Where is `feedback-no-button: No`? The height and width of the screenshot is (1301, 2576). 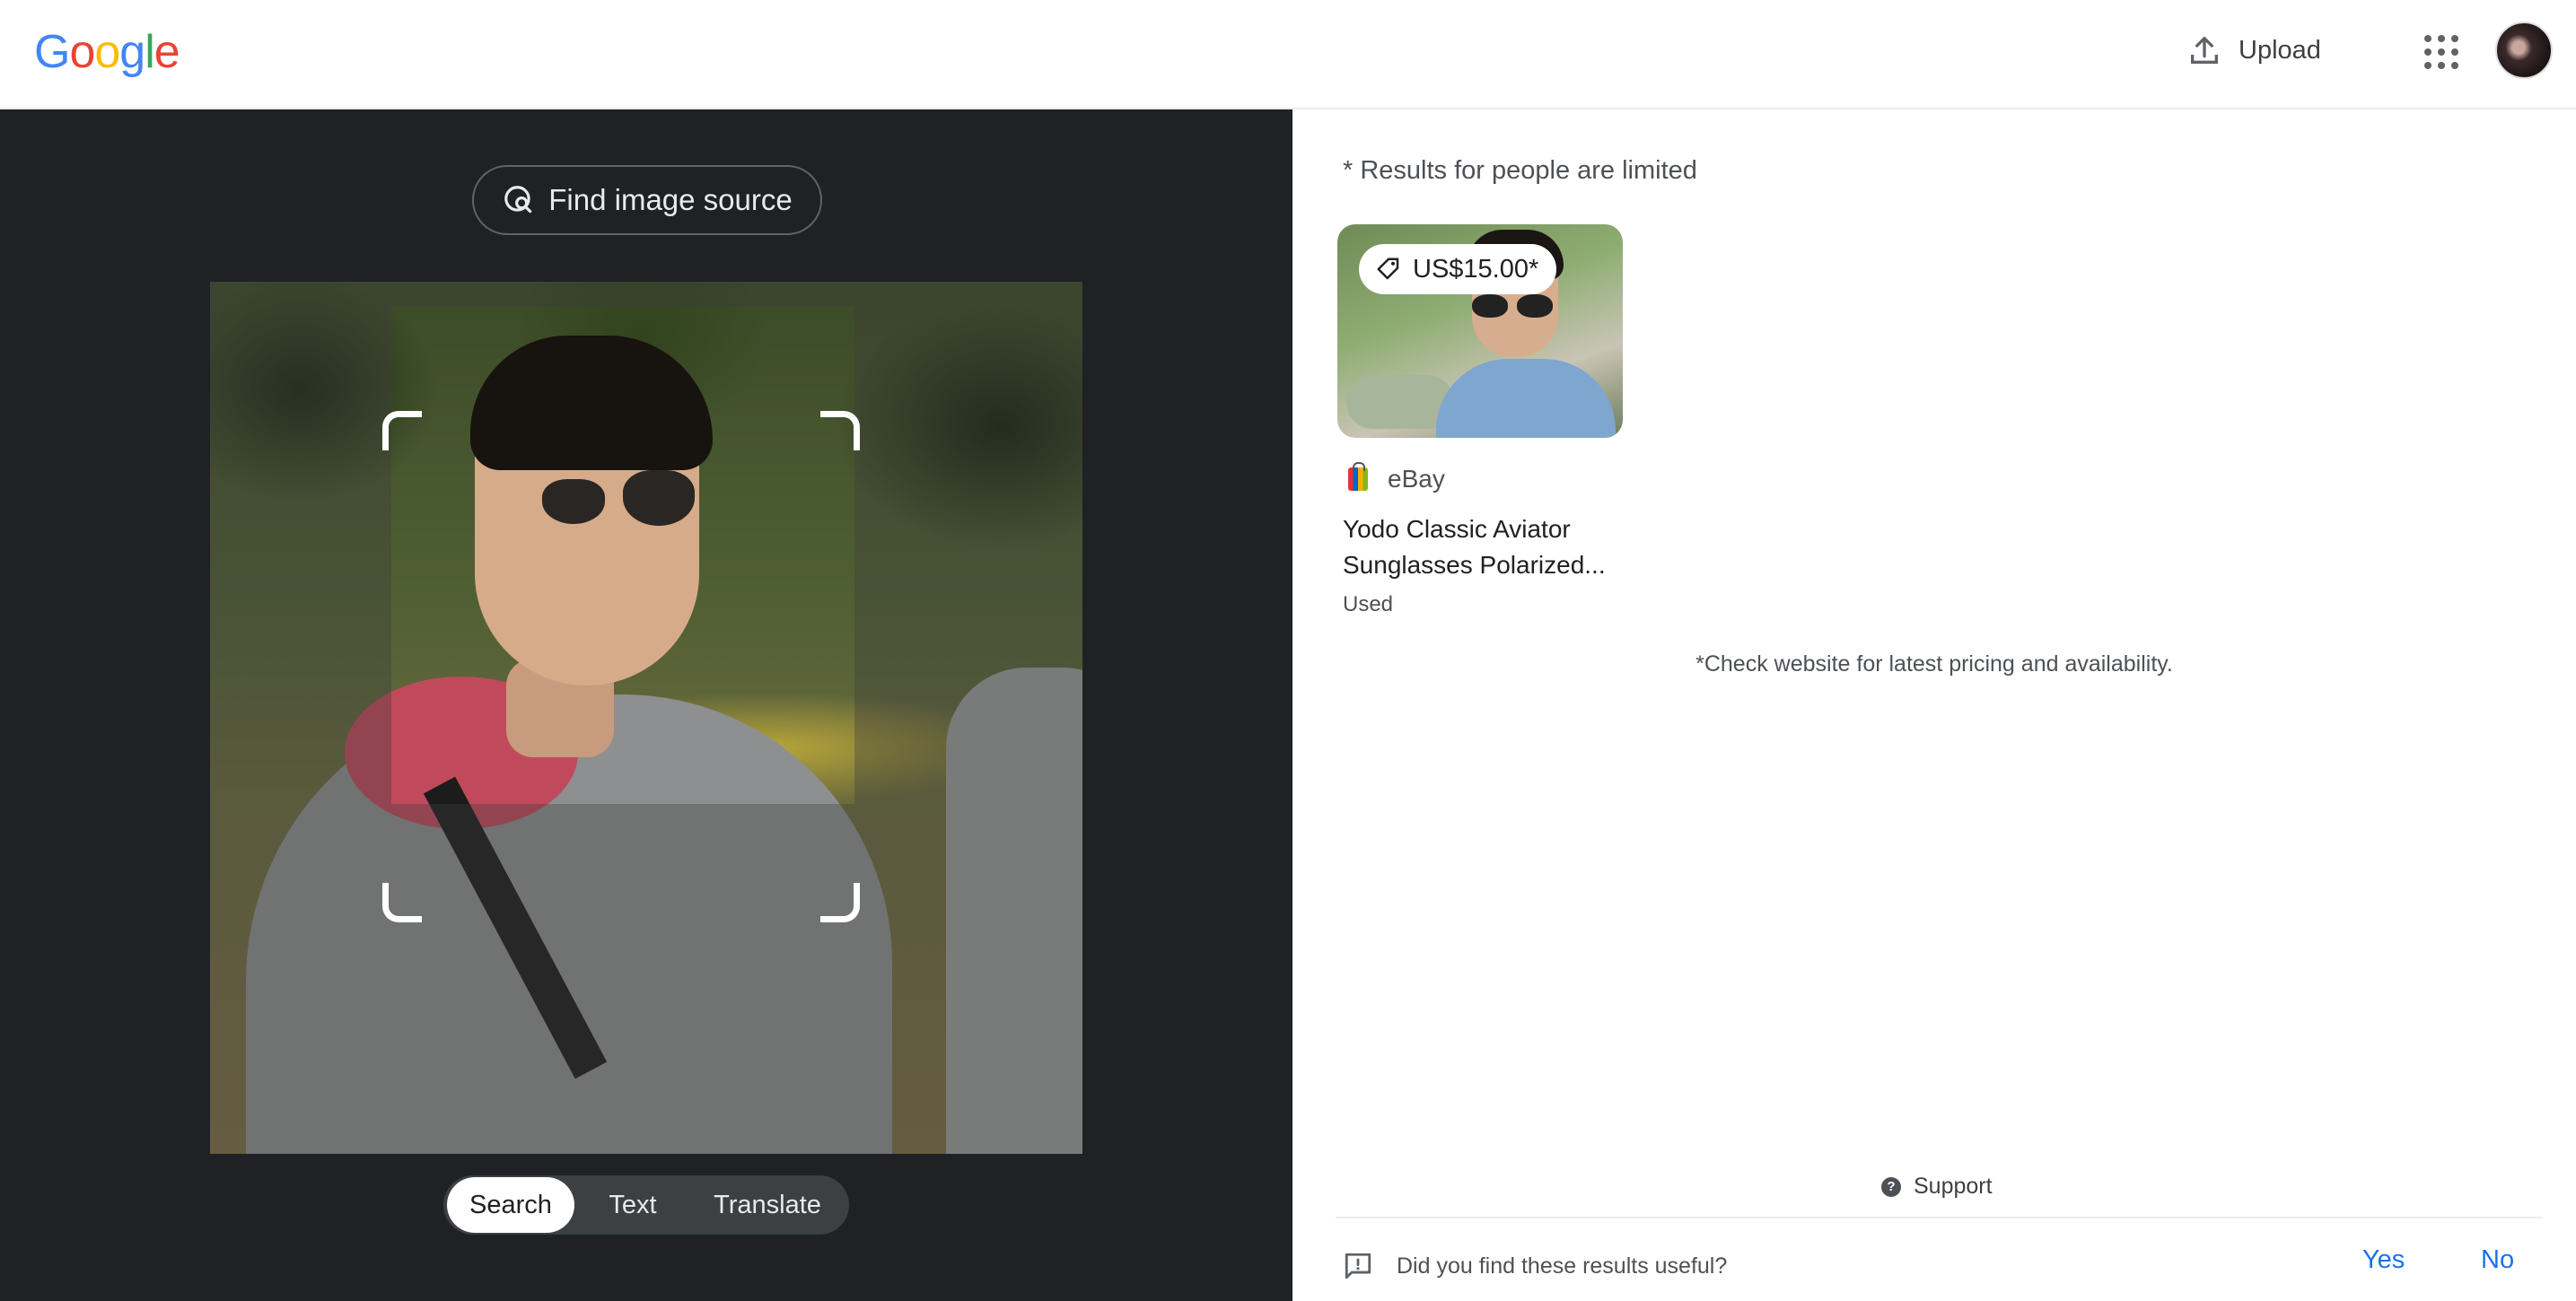 feedback-no-button: No is located at coordinates (2497, 1260).